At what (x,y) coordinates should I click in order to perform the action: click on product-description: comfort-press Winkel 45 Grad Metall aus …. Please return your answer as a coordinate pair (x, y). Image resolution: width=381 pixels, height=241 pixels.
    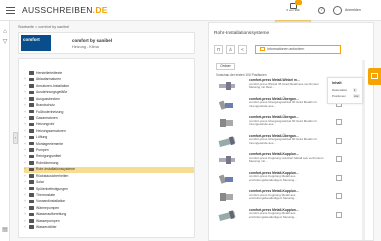
    Looking at the image, I should click on (284, 85).